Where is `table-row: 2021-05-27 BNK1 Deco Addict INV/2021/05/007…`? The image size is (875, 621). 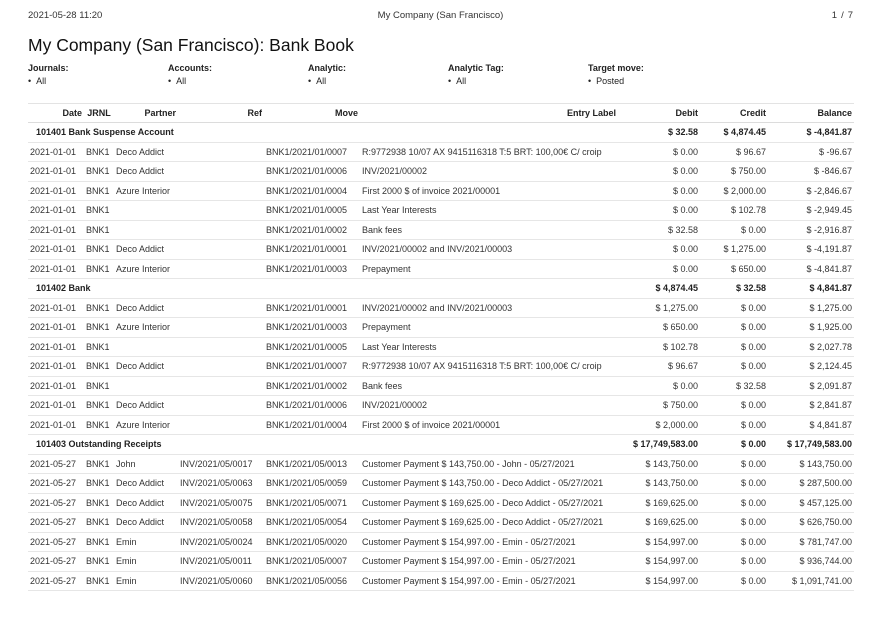
table-row: 2021-05-27 BNK1 Deco Addict INV/2021/05/007… is located at coordinates (441, 503).